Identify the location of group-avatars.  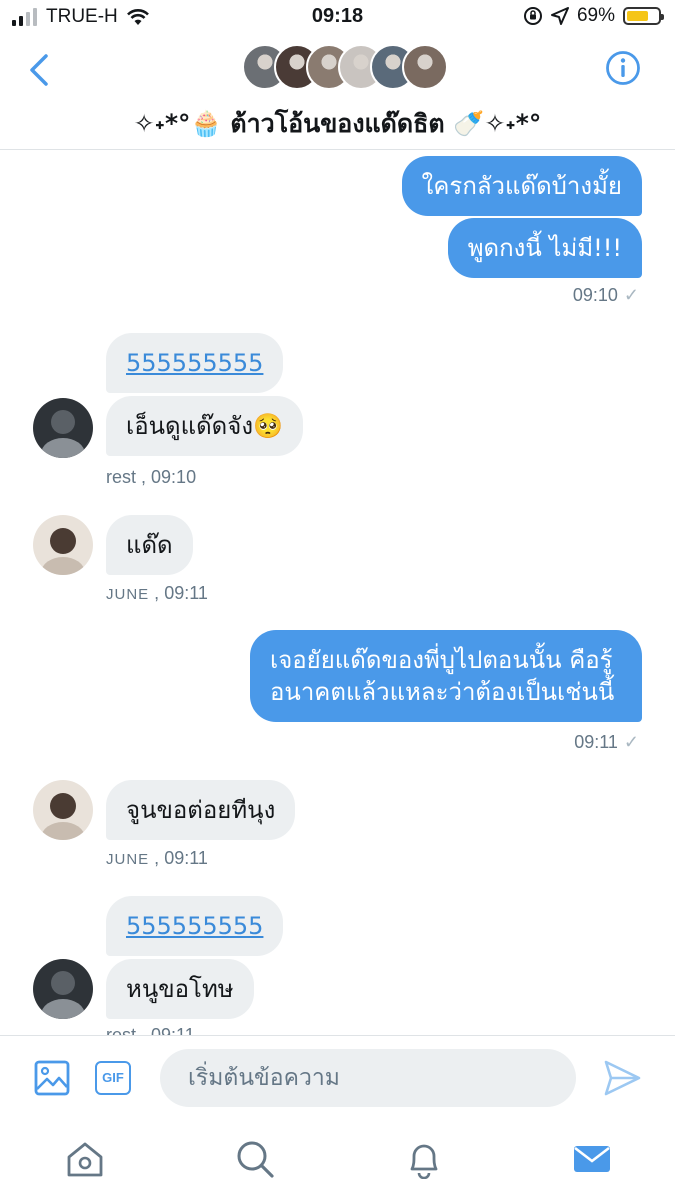
(345, 67).